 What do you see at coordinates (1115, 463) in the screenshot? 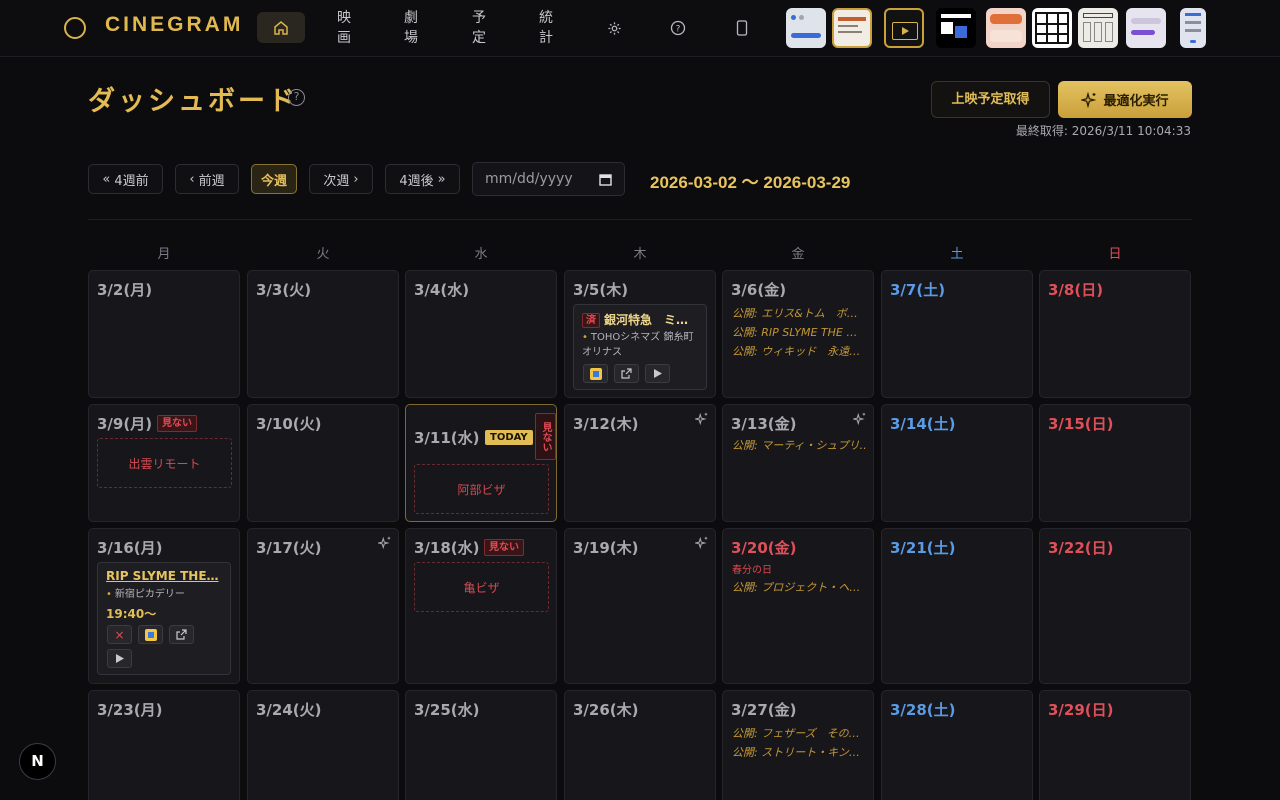
I see `day-cell: 3/15(日)` at bounding box center [1115, 463].